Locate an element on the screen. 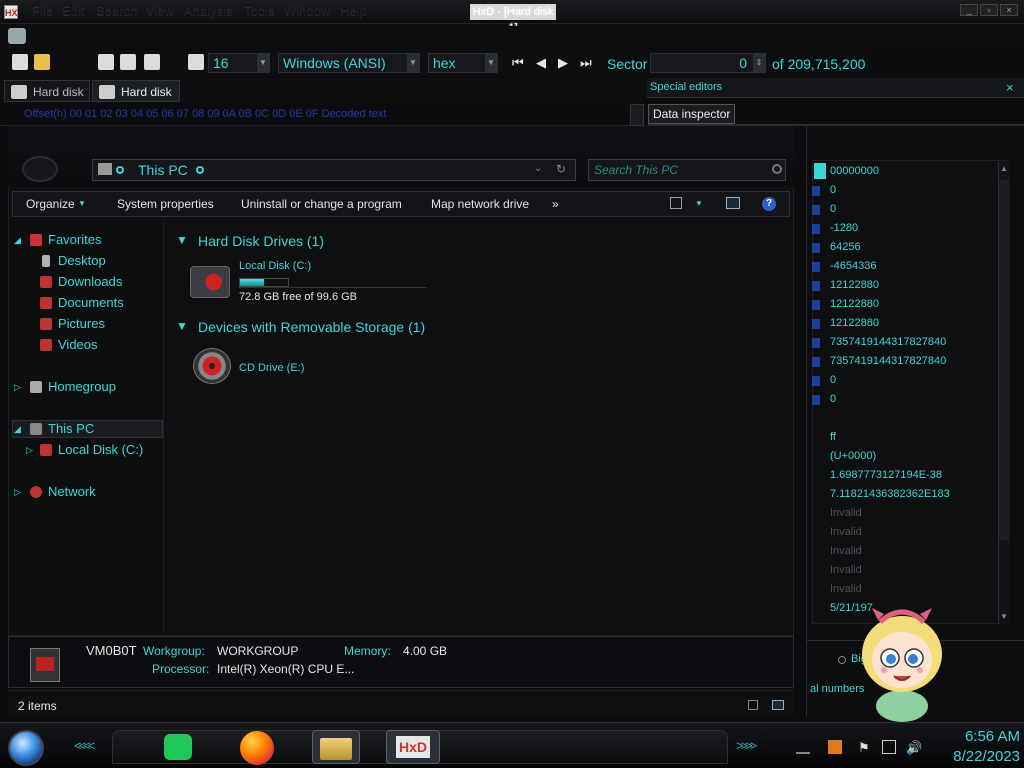 Image resolution: width=1024 pixels, height=768 pixels. chevron-down-icon: ▼ is located at coordinates (699, 203).